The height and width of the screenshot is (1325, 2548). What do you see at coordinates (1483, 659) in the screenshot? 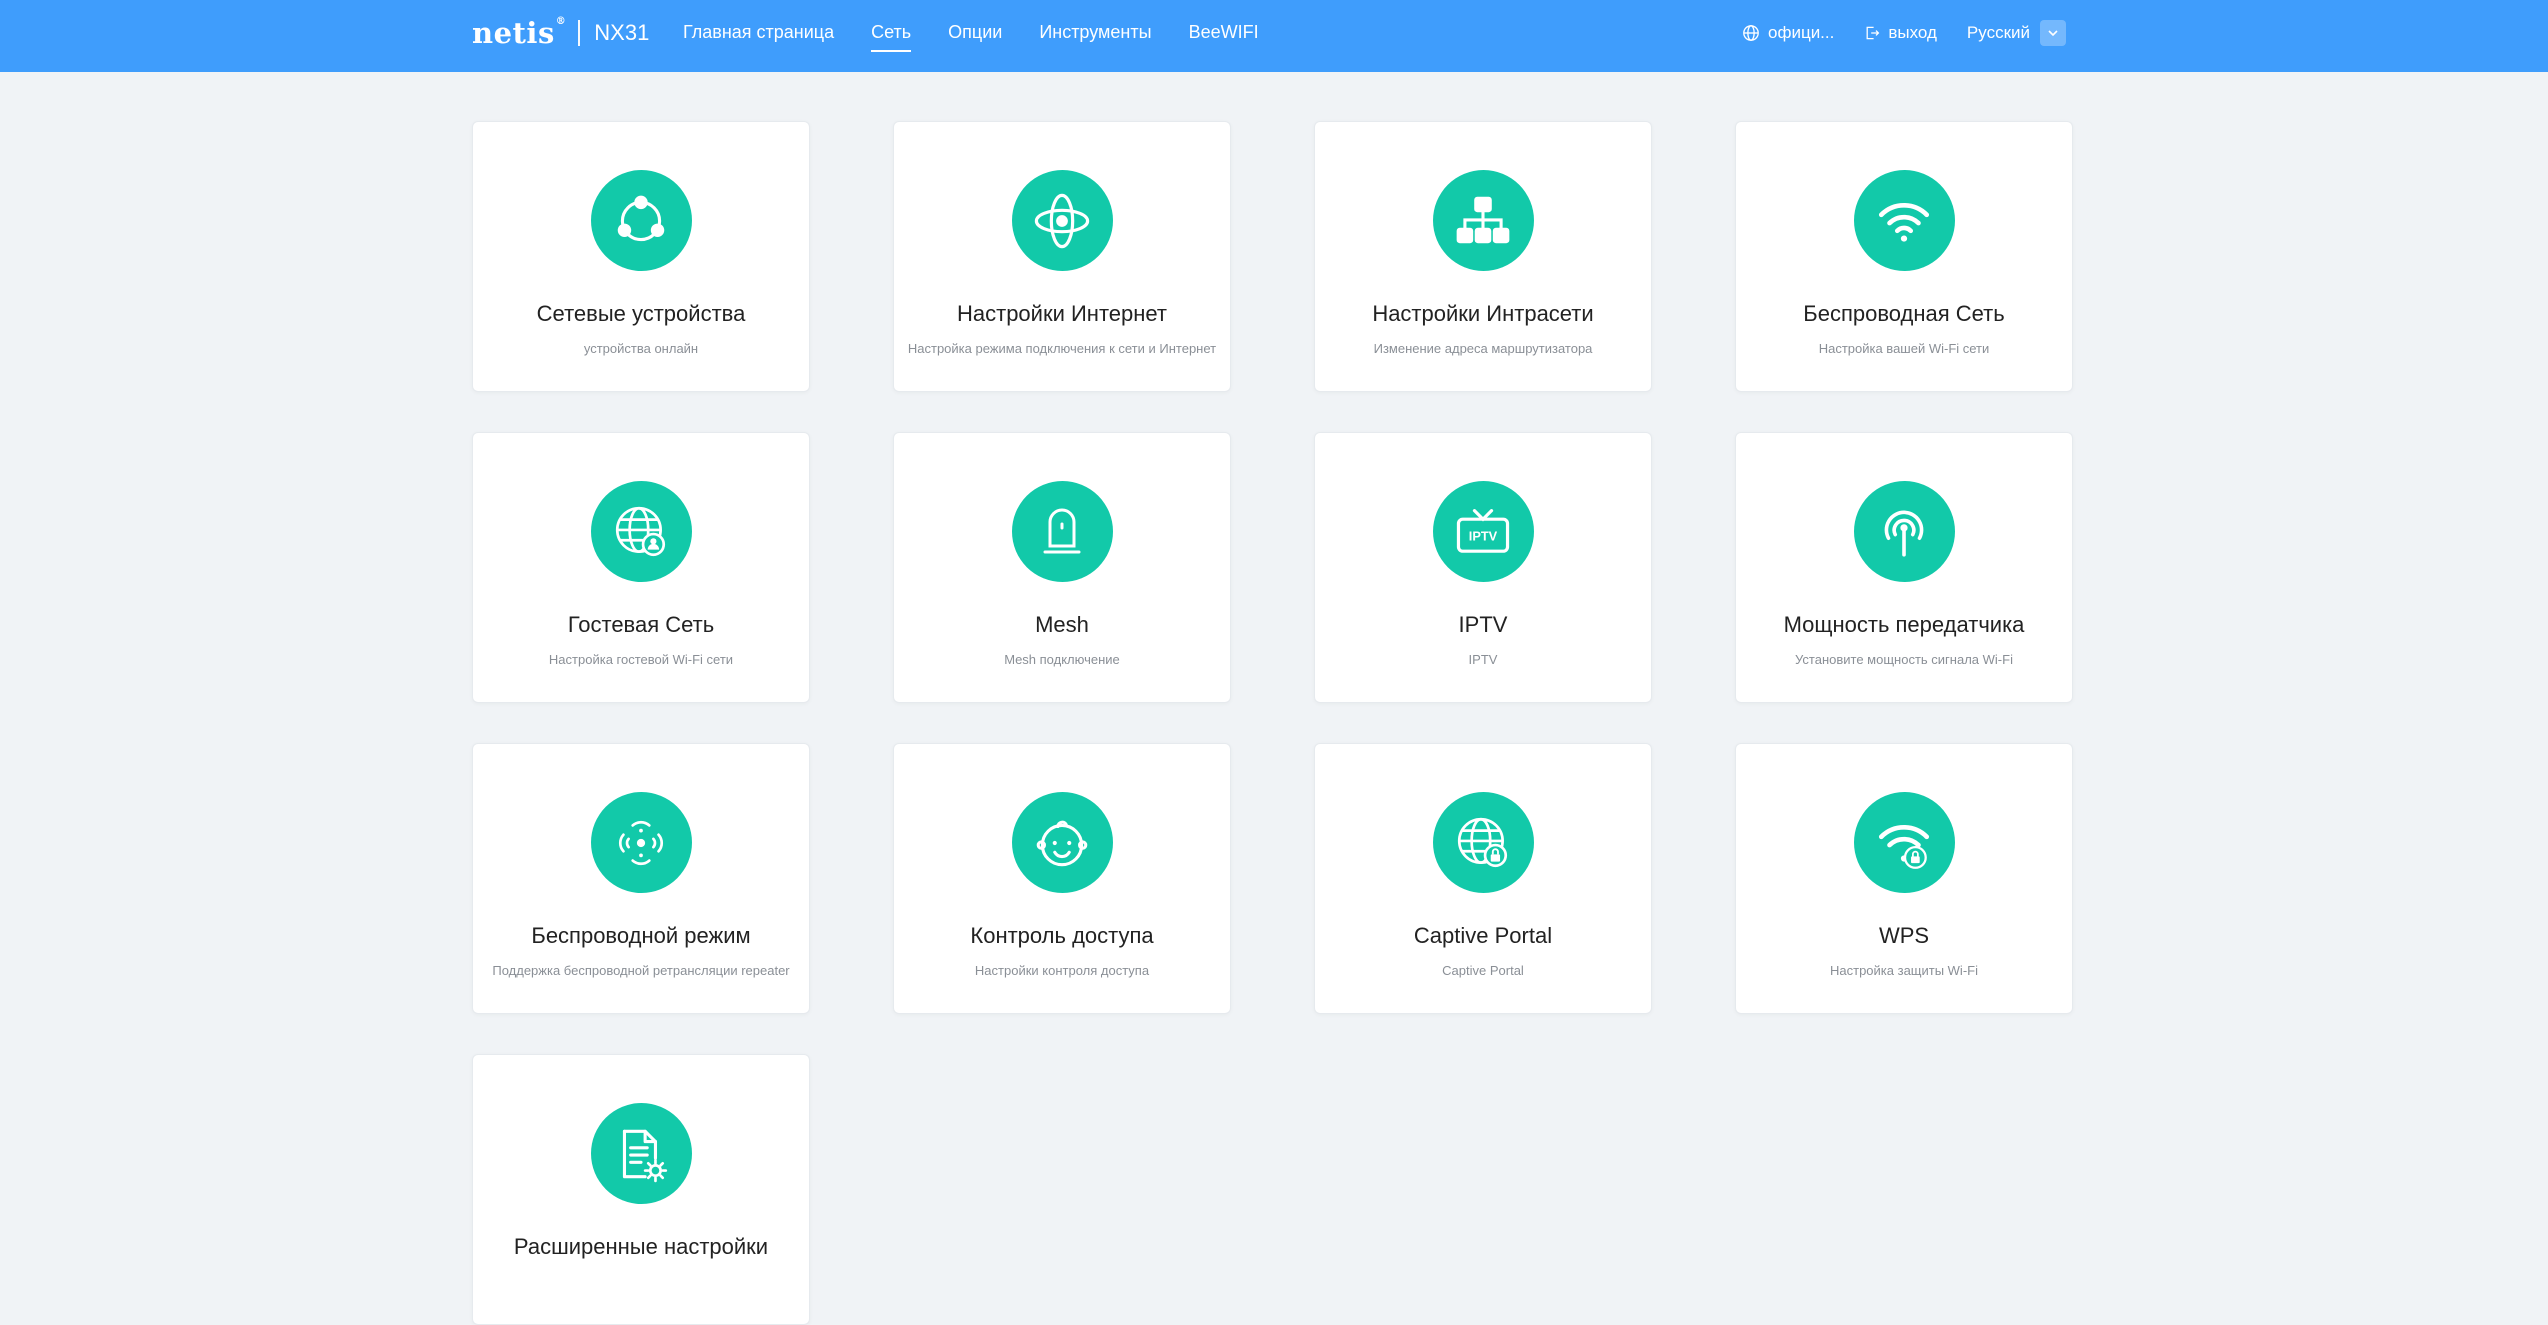
I see `card-subtitle: IPTV` at bounding box center [1483, 659].